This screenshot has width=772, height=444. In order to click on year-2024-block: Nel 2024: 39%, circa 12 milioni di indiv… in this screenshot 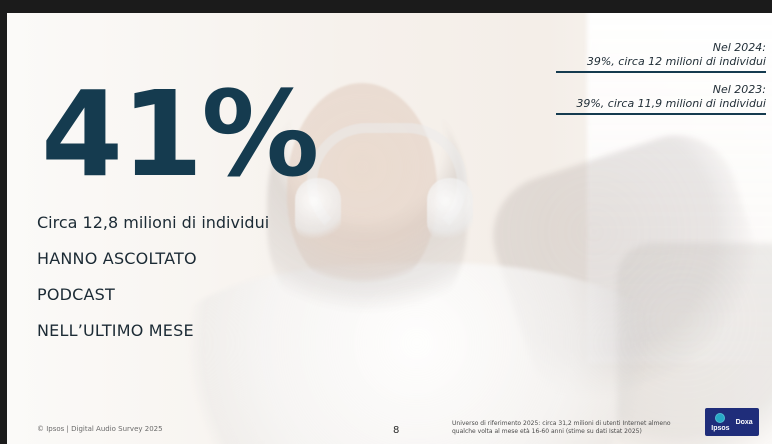, I will do `click(661, 57)`.